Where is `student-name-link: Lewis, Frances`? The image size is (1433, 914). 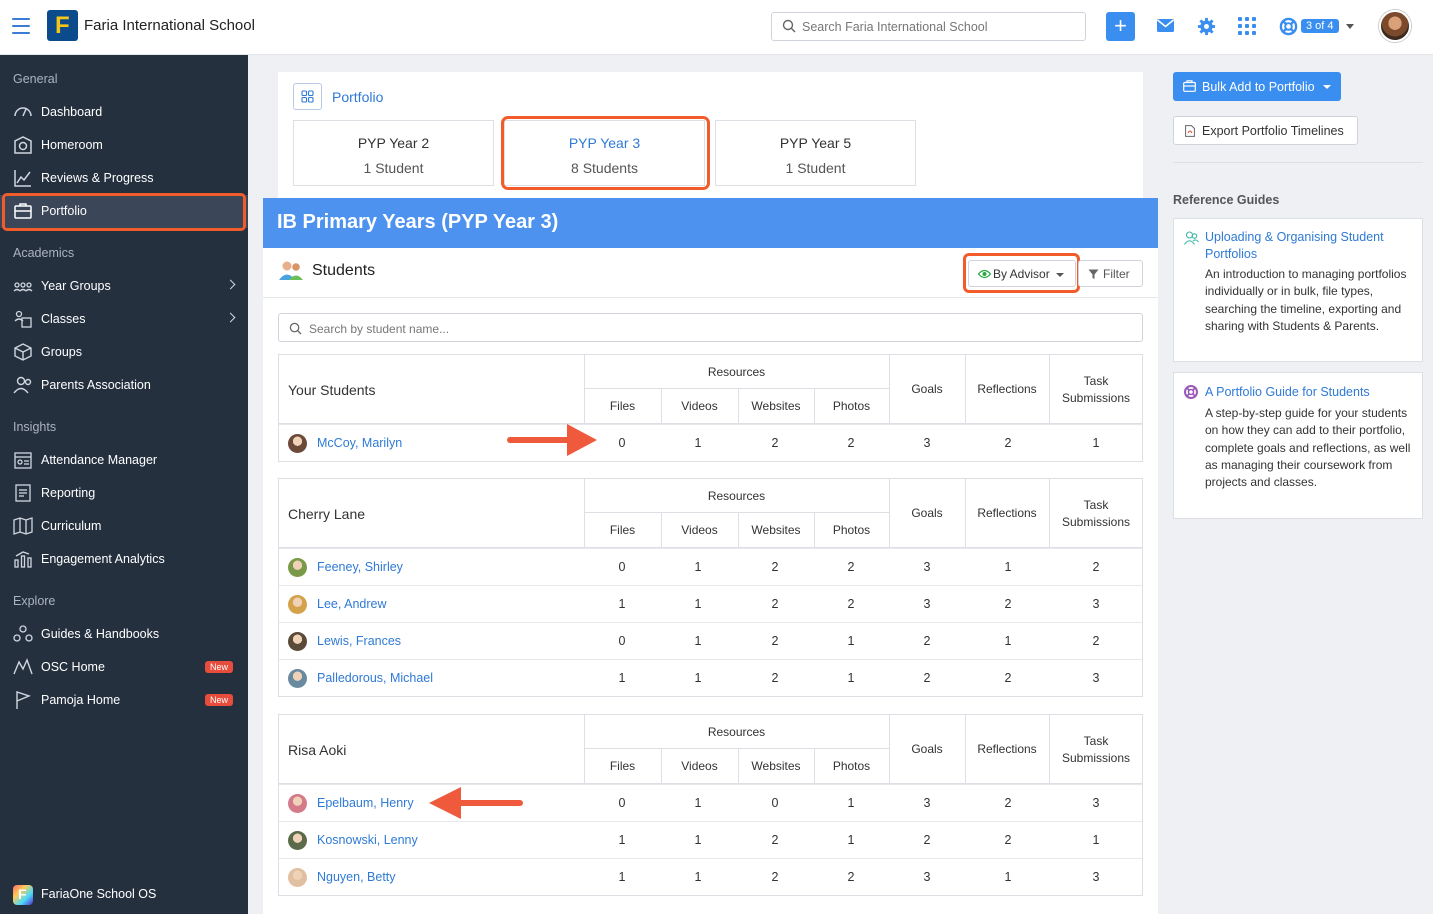 student-name-link: Lewis, Frances is located at coordinates (359, 641).